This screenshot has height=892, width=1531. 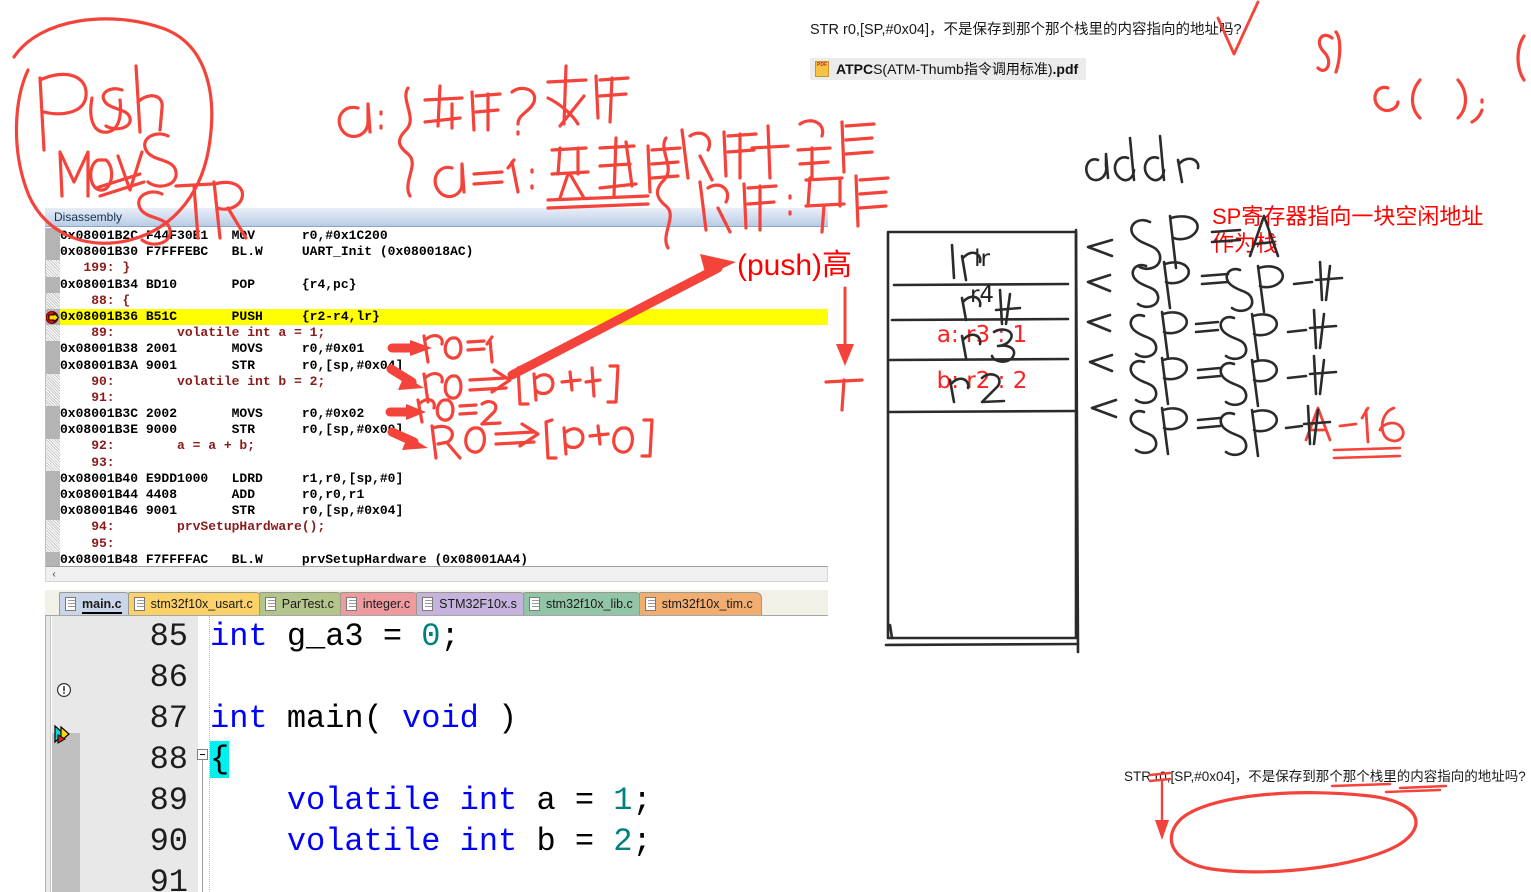 What do you see at coordinates (444, 301) in the screenshot?
I see `disassembly-source-line: 88: {` at bounding box center [444, 301].